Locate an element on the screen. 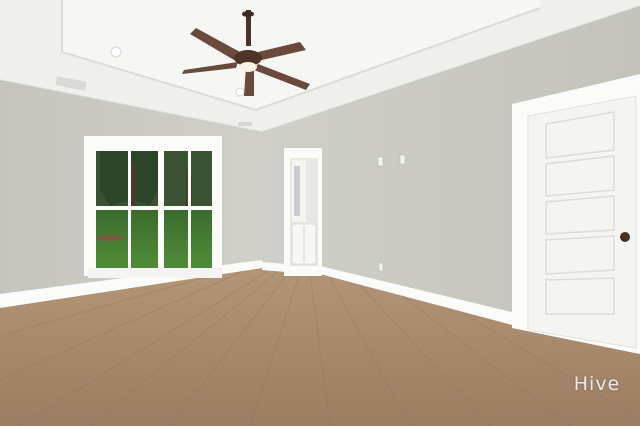  open-doorway is located at coordinates (303, 212).